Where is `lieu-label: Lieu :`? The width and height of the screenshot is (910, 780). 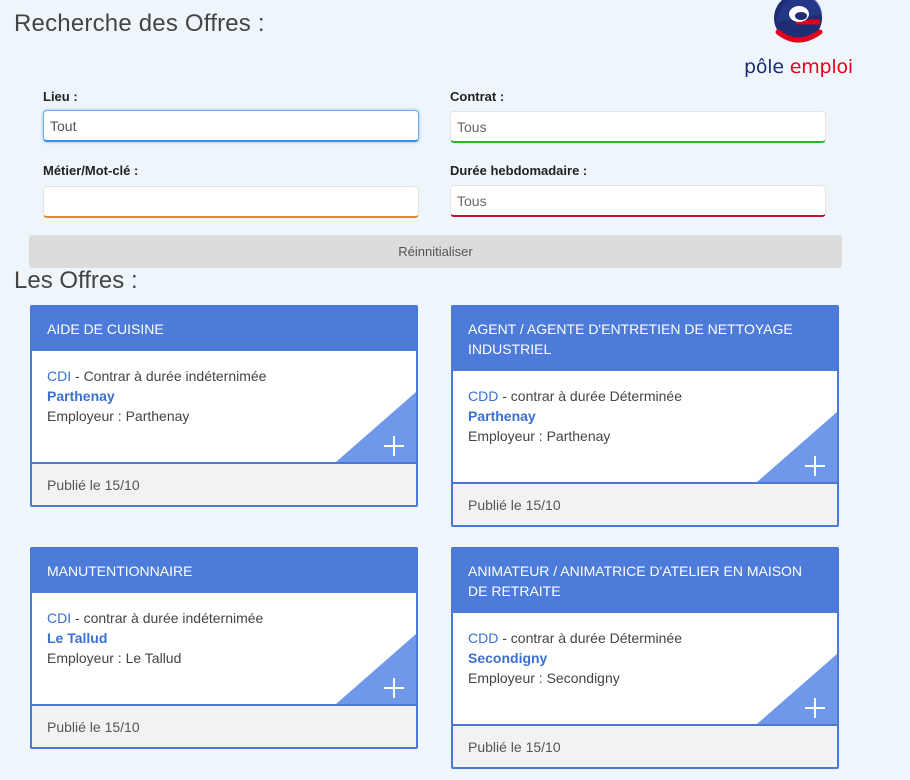
lieu-label: Lieu : is located at coordinates (60, 96).